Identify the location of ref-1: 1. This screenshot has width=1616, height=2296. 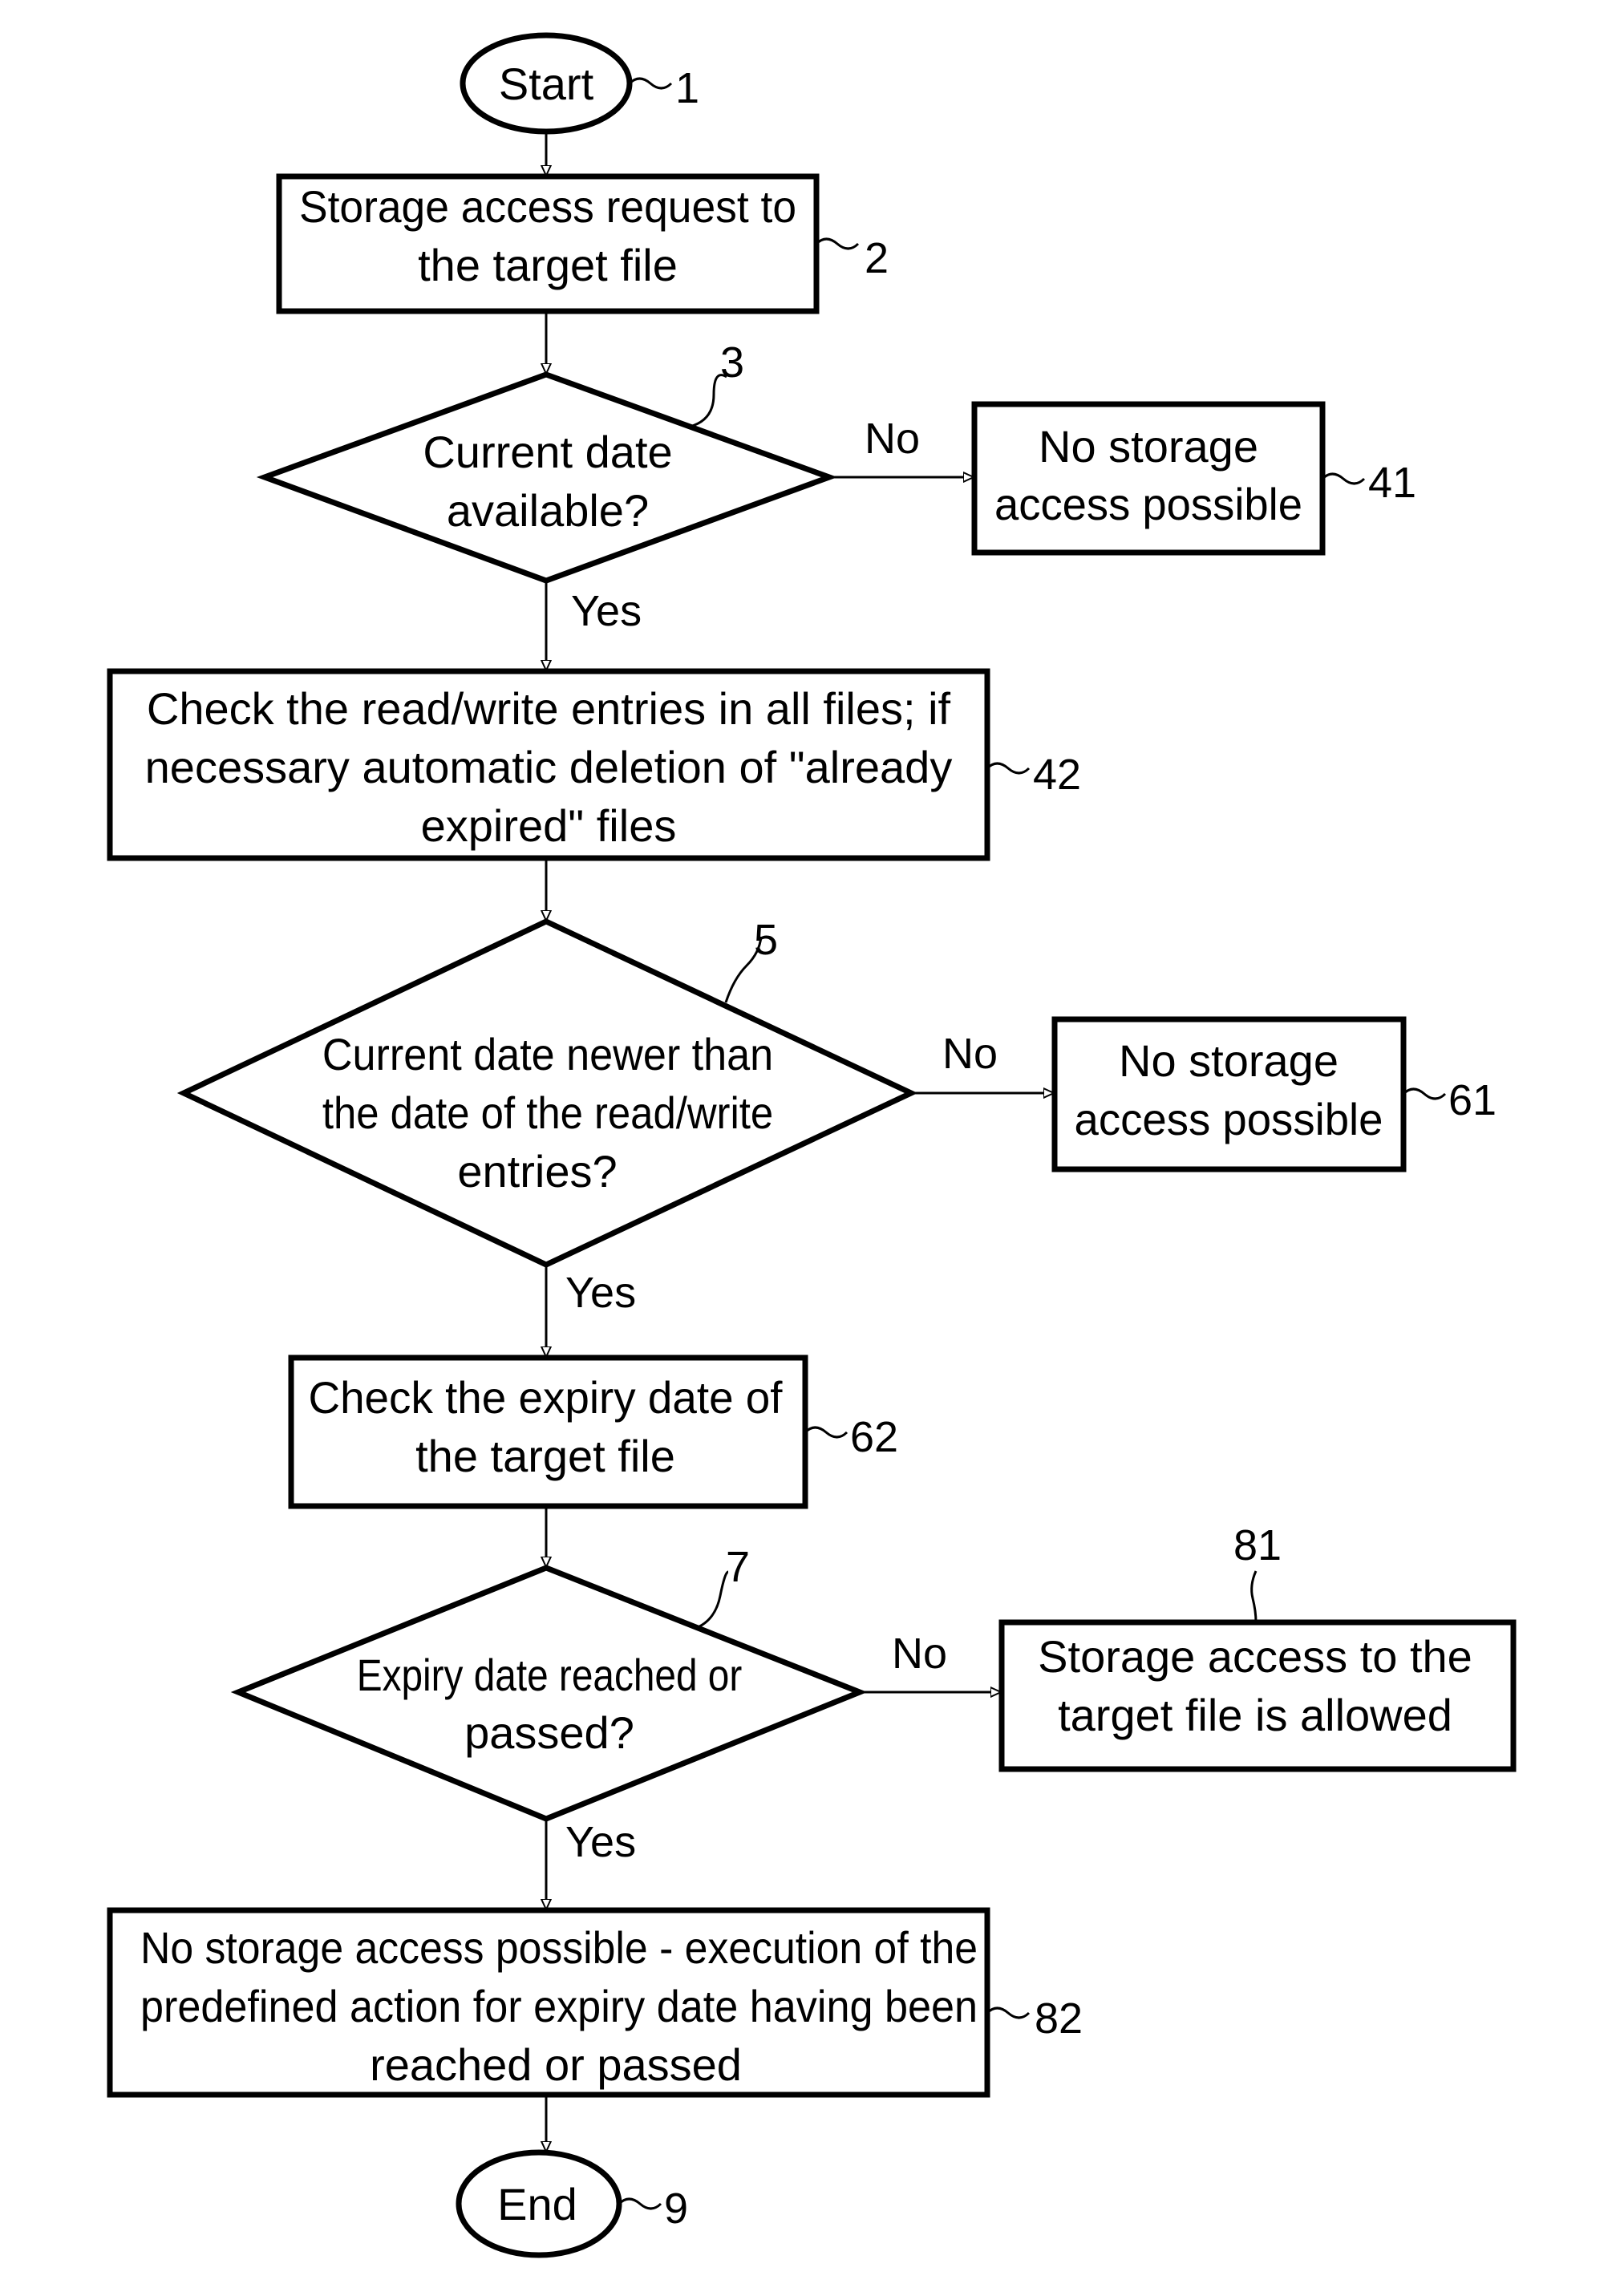
(687, 88).